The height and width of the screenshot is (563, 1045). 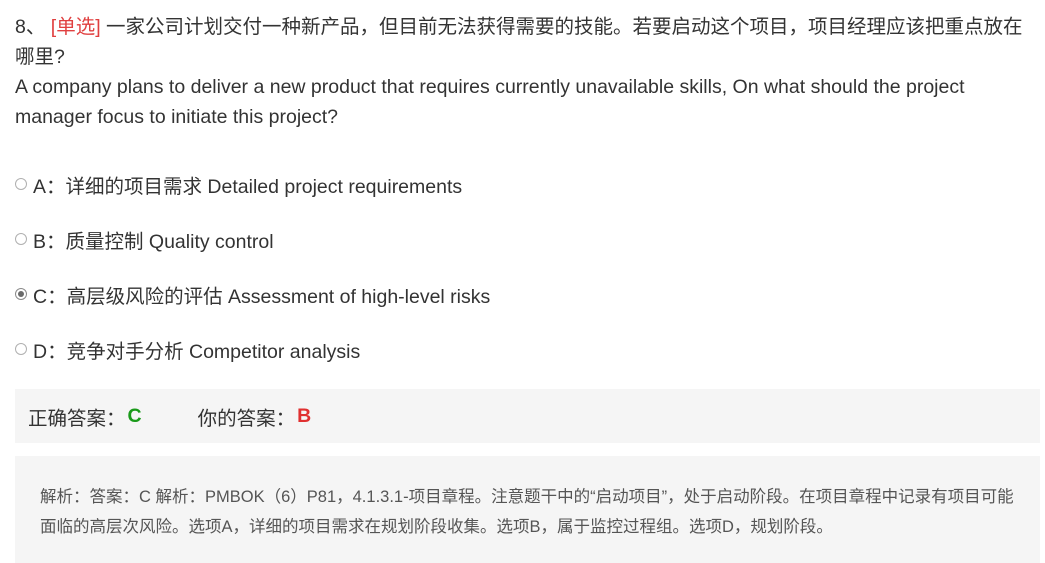 I want to click on answer-panel: 正确答案： C 你的答案： B, so click(x=527, y=416).